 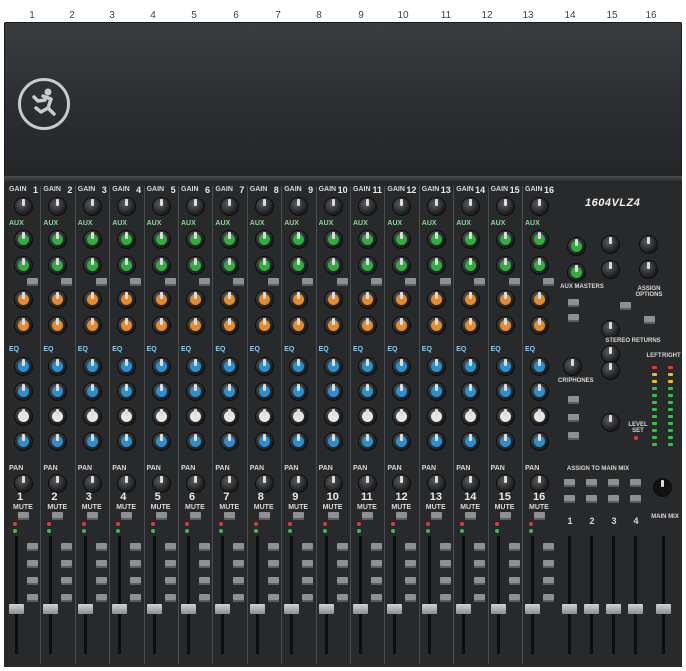 What do you see at coordinates (573, 418) in the screenshot?
I see `source-select-button` at bounding box center [573, 418].